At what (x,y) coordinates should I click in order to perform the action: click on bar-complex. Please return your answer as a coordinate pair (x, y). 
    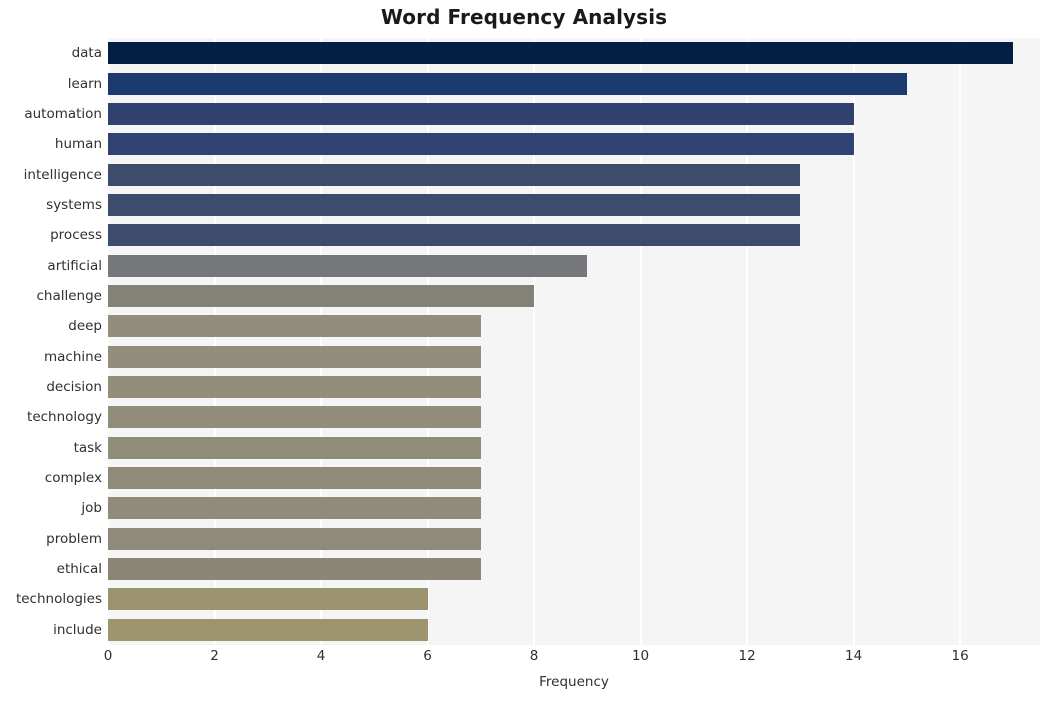
    Looking at the image, I should click on (294, 478).